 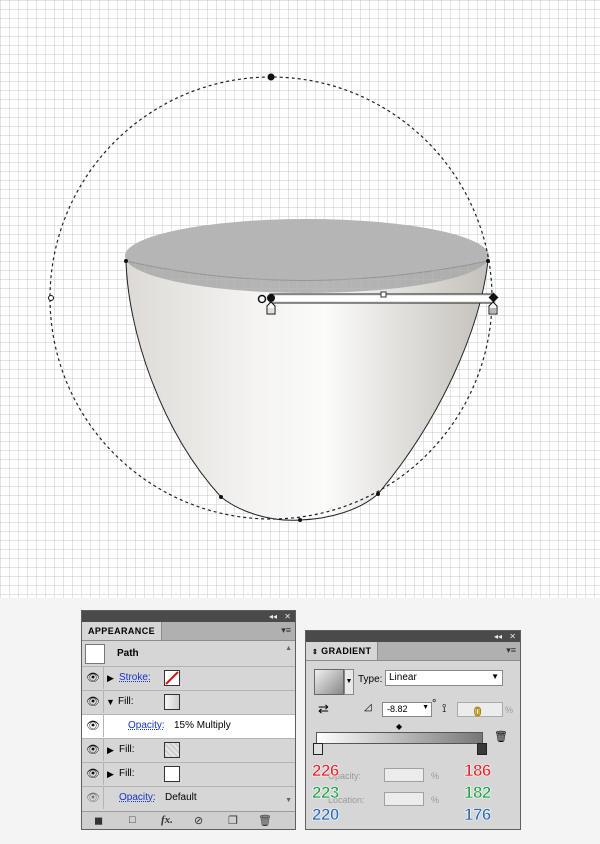 I want to click on scroll-down-icon: ▼, so click(x=288, y=800).